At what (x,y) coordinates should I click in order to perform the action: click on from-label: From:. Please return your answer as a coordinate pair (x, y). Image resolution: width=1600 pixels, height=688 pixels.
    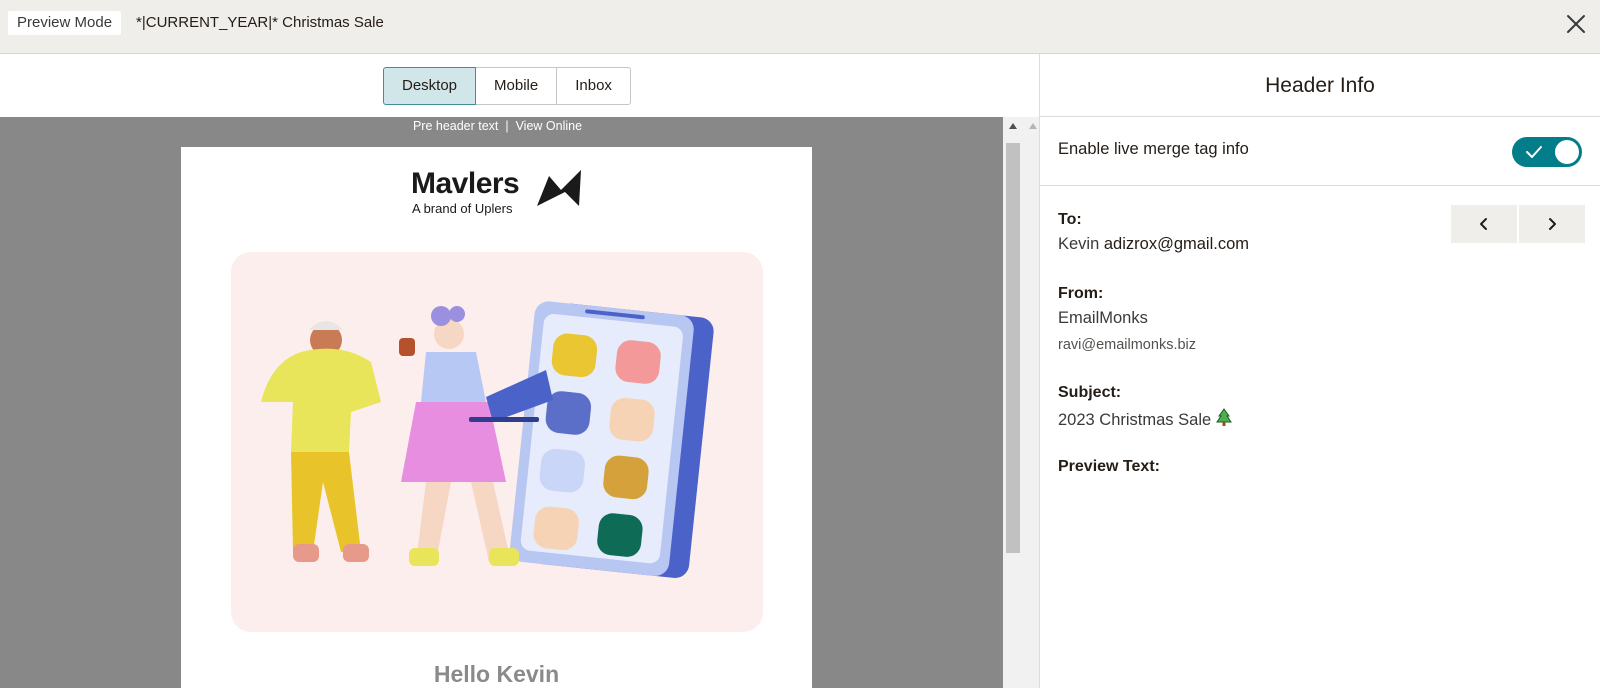
    Looking at the image, I should click on (1081, 293).